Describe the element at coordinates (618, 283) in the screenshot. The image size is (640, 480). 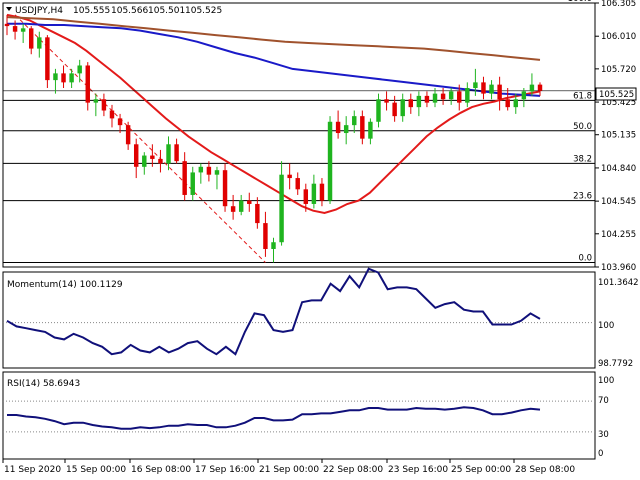
I see `momentum-tick-max: 101.3642` at that location.